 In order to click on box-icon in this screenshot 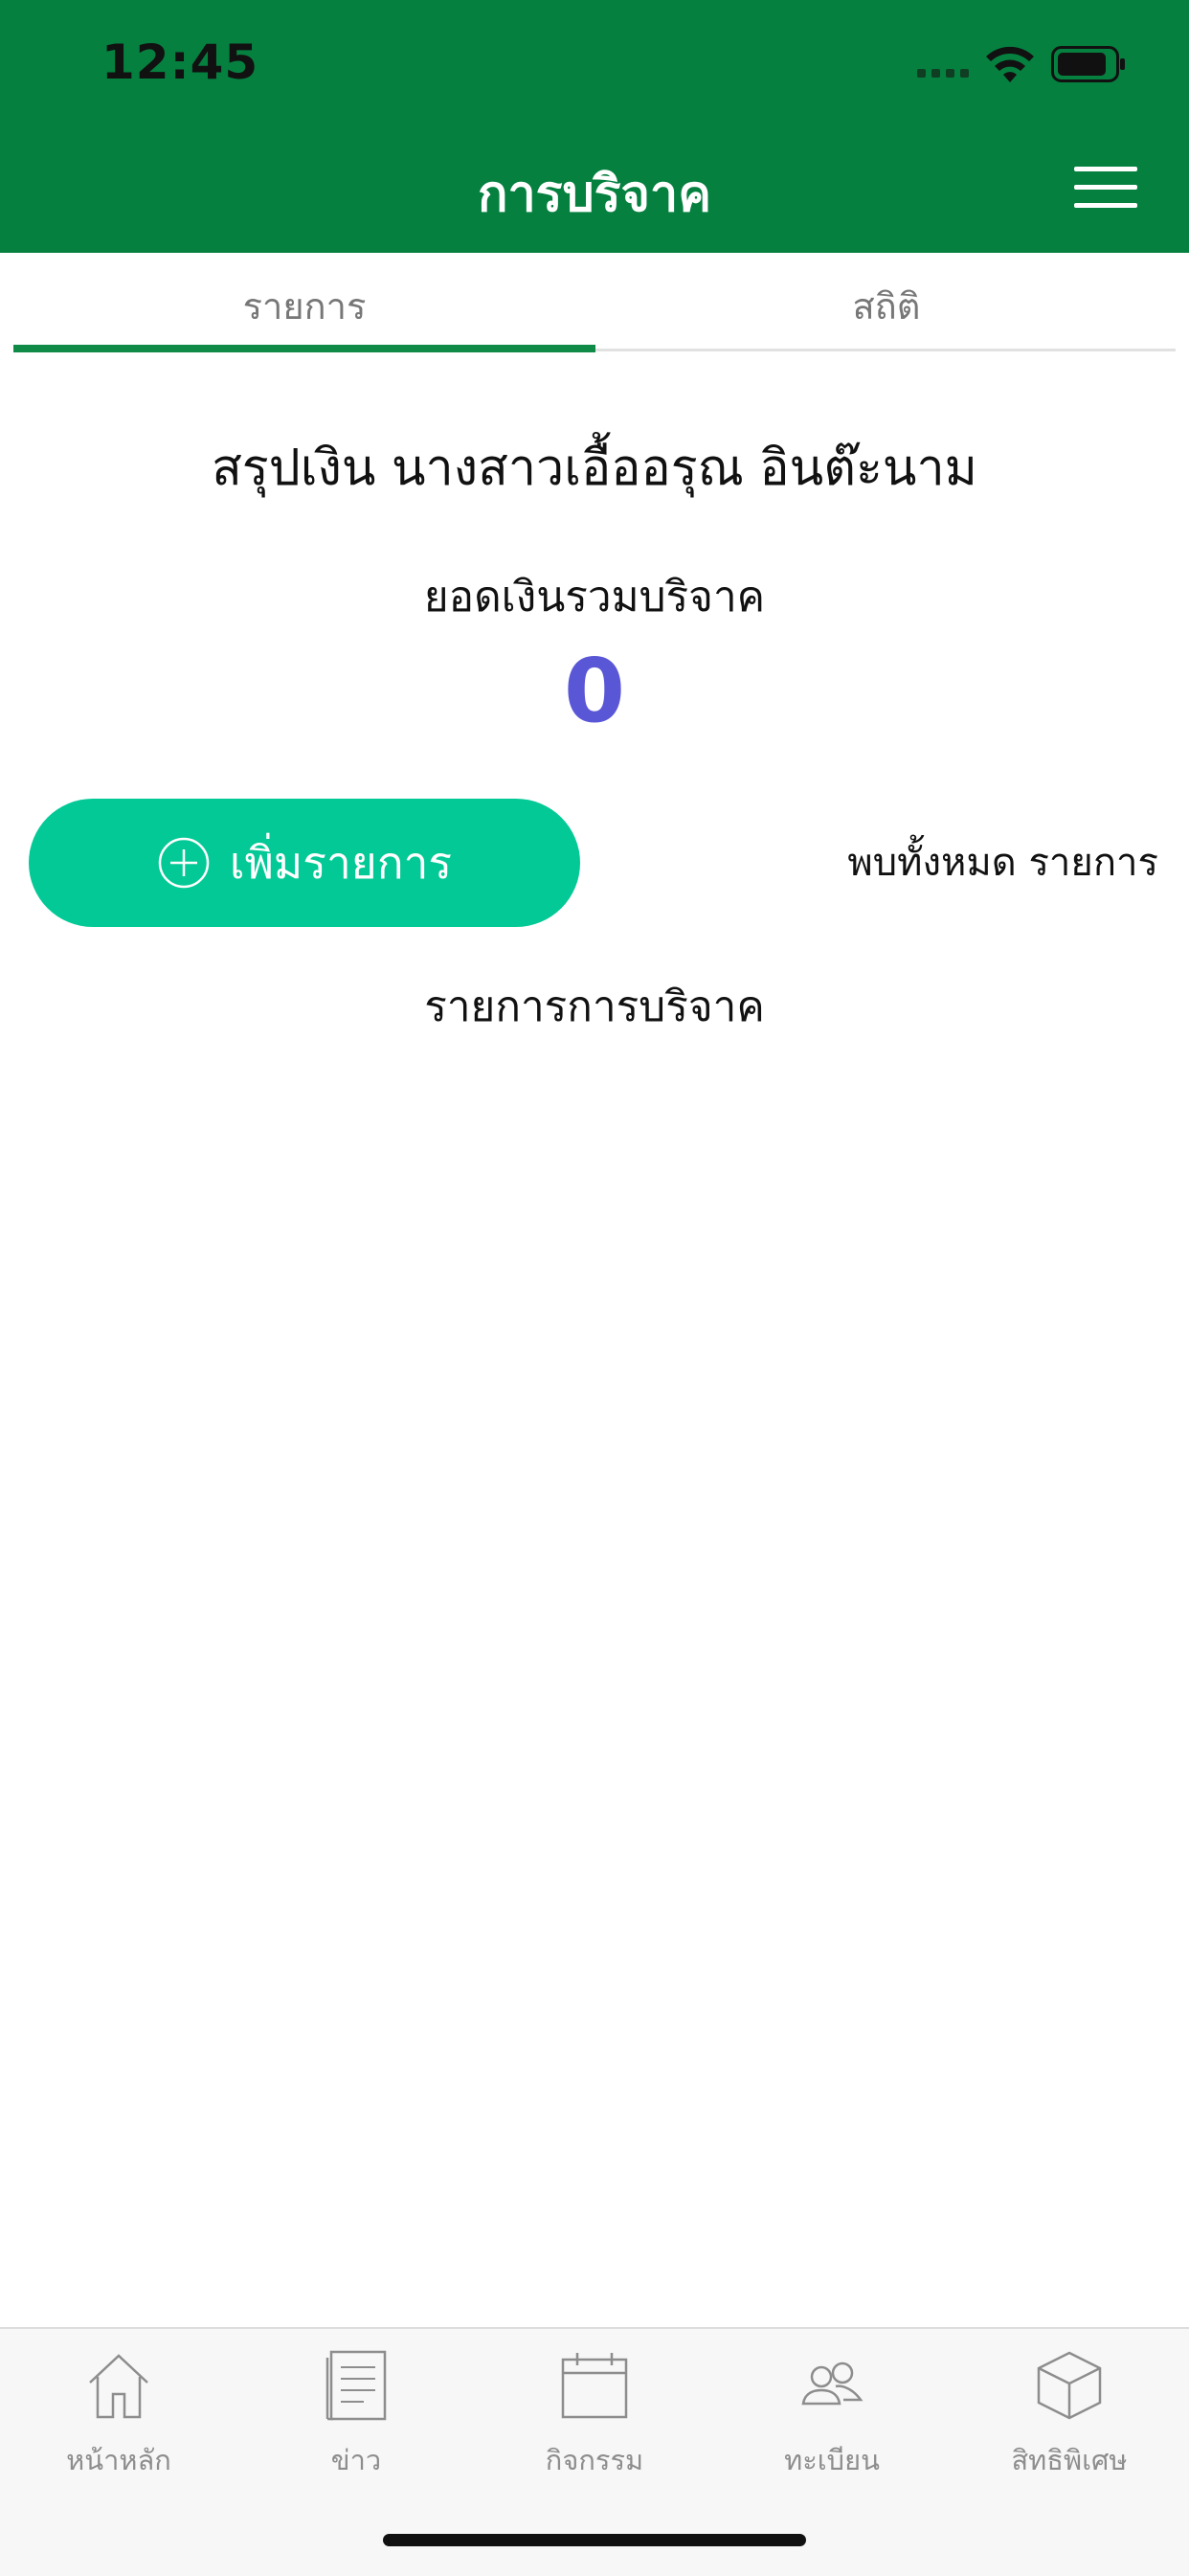, I will do `click(1069, 2385)`.